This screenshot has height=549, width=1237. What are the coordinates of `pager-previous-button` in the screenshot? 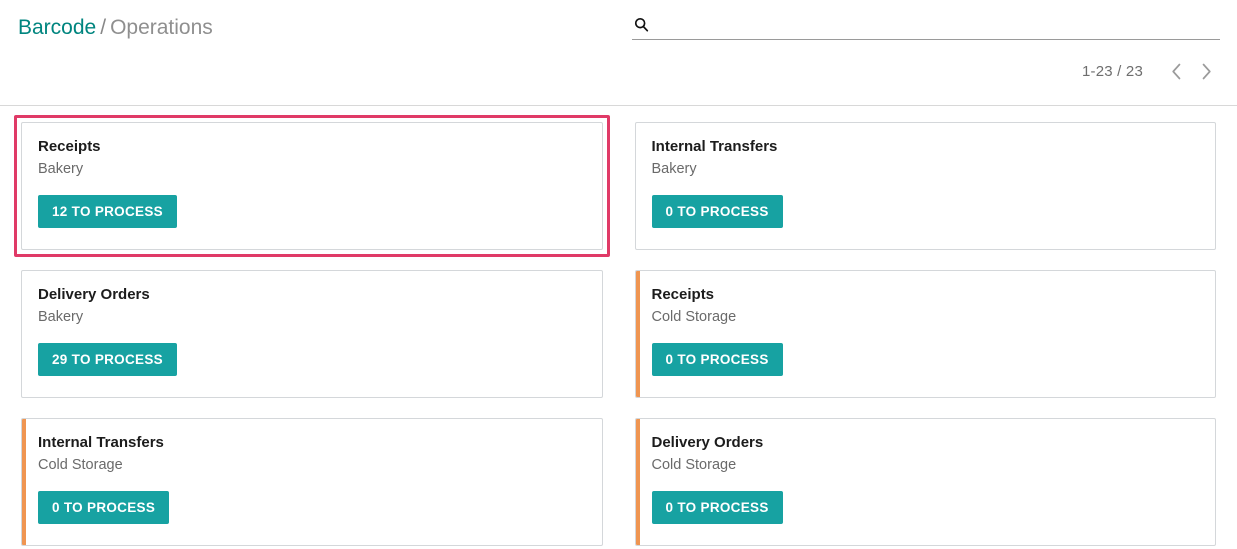 It's located at (1176, 71).